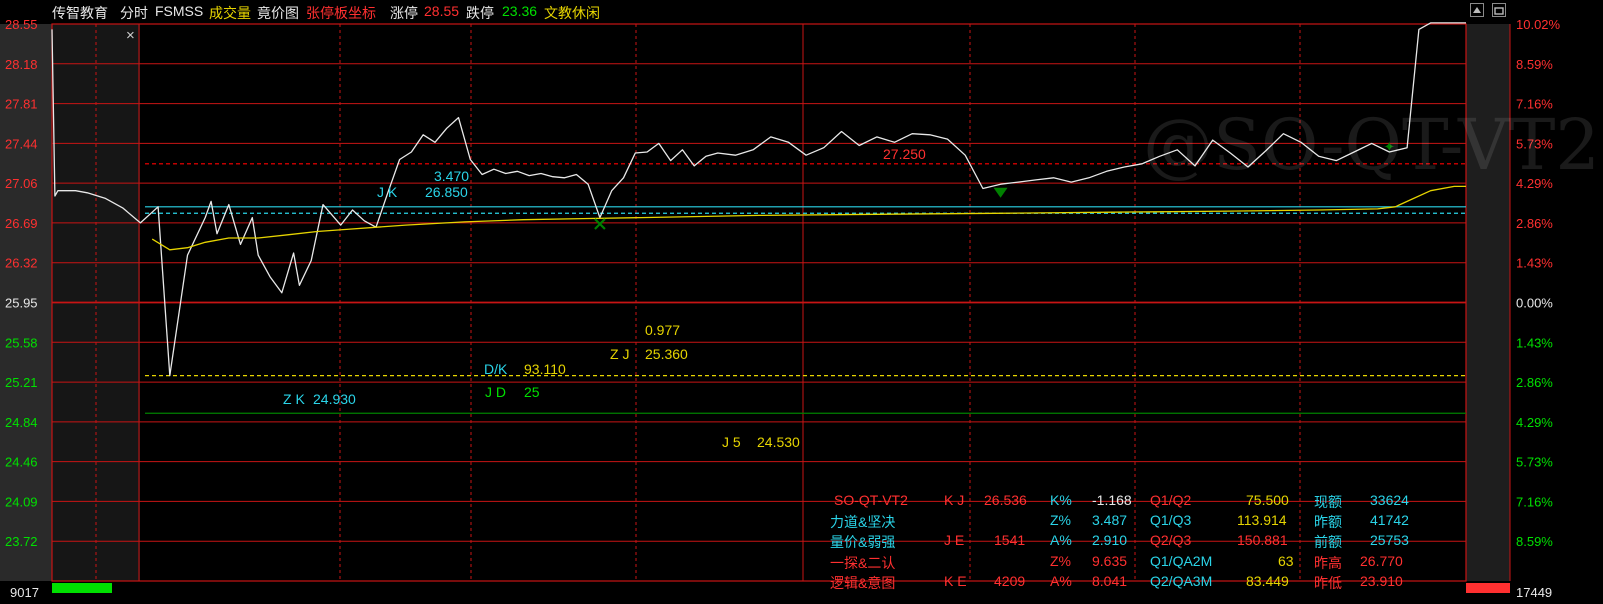 The height and width of the screenshot is (604, 1603). What do you see at coordinates (1477, 10) in the screenshot?
I see `maximize-icon` at bounding box center [1477, 10].